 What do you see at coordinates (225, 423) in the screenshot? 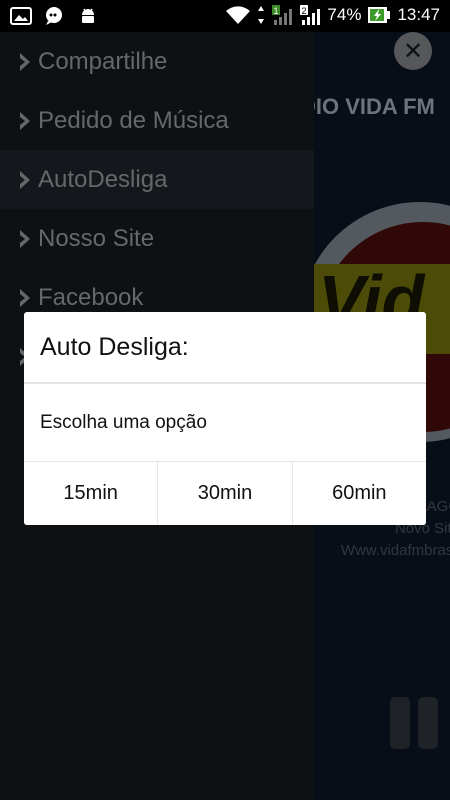
I see `dialog-message: Escolha uma opção` at bounding box center [225, 423].